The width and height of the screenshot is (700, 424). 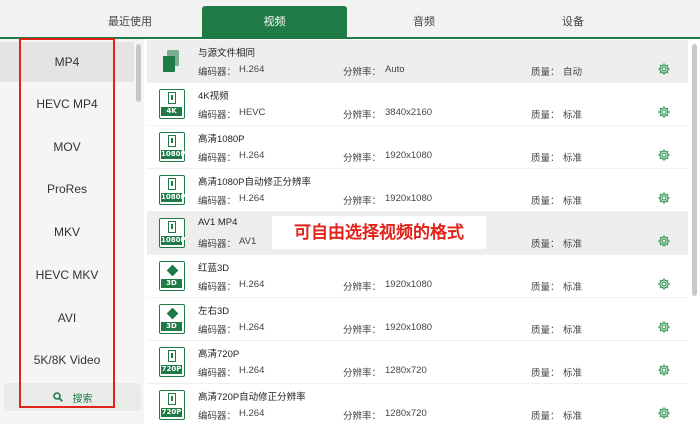 I want to click on preset-row: 与源文件相同 编码器： H.264 分辨率： Auto 质量： 自动, so click(x=417, y=61).